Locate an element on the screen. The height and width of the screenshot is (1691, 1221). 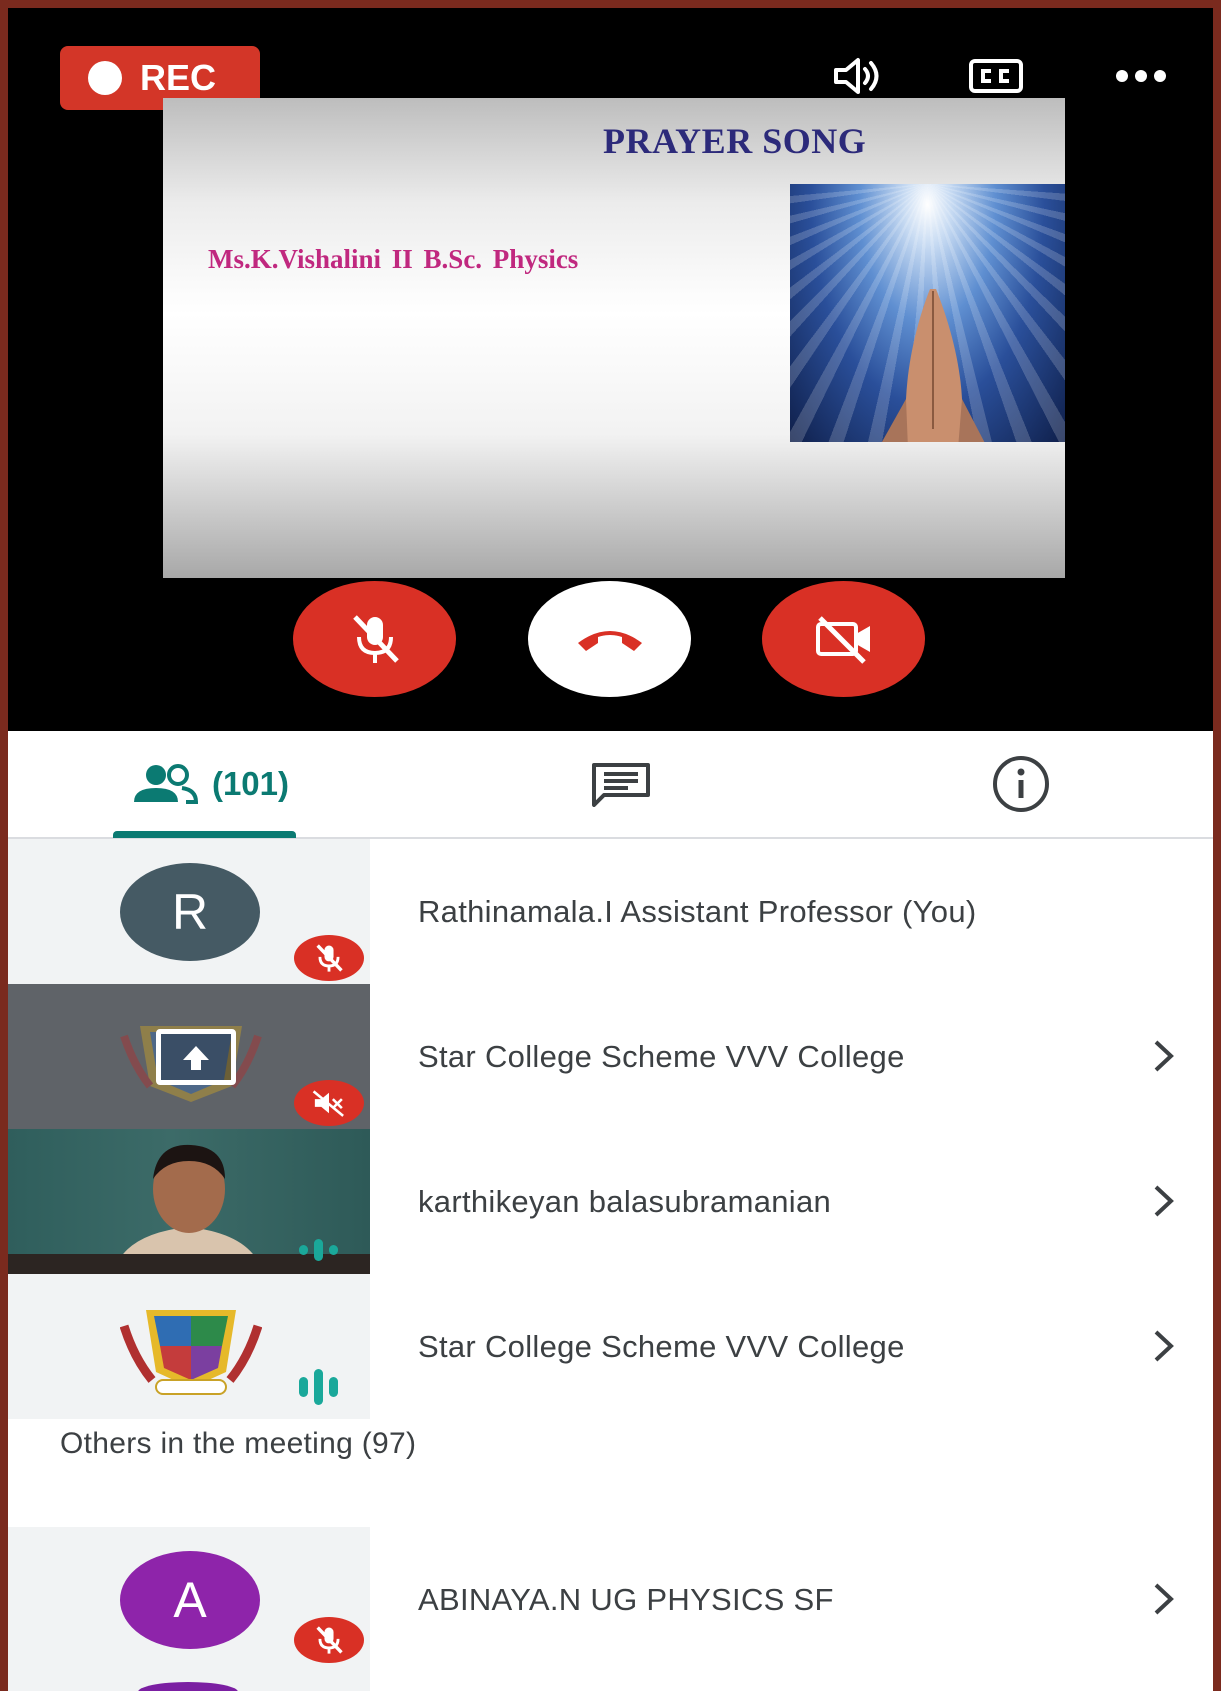
camera-off-icon is located at coordinates (842, 640).